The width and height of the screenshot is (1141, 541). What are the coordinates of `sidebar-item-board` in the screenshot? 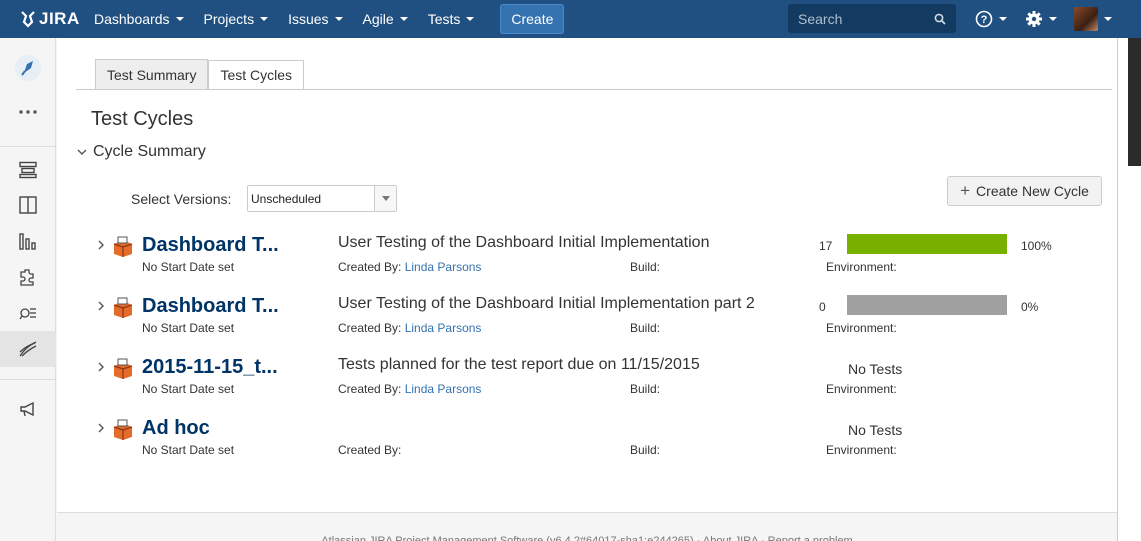 It's located at (28, 205).